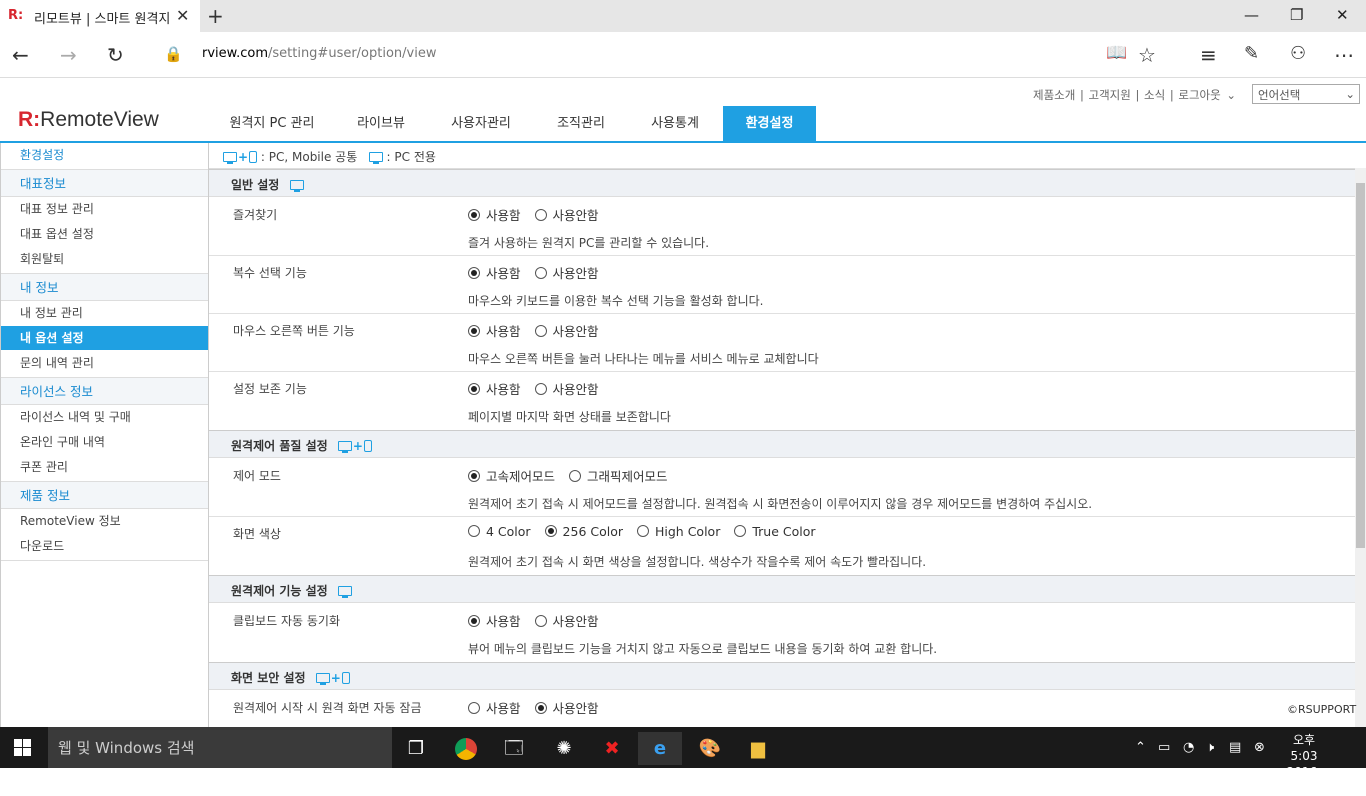 The image size is (1366, 796). Describe the element at coordinates (581, 124) in the screenshot. I see `nav-organization: 조직관리` at that location.